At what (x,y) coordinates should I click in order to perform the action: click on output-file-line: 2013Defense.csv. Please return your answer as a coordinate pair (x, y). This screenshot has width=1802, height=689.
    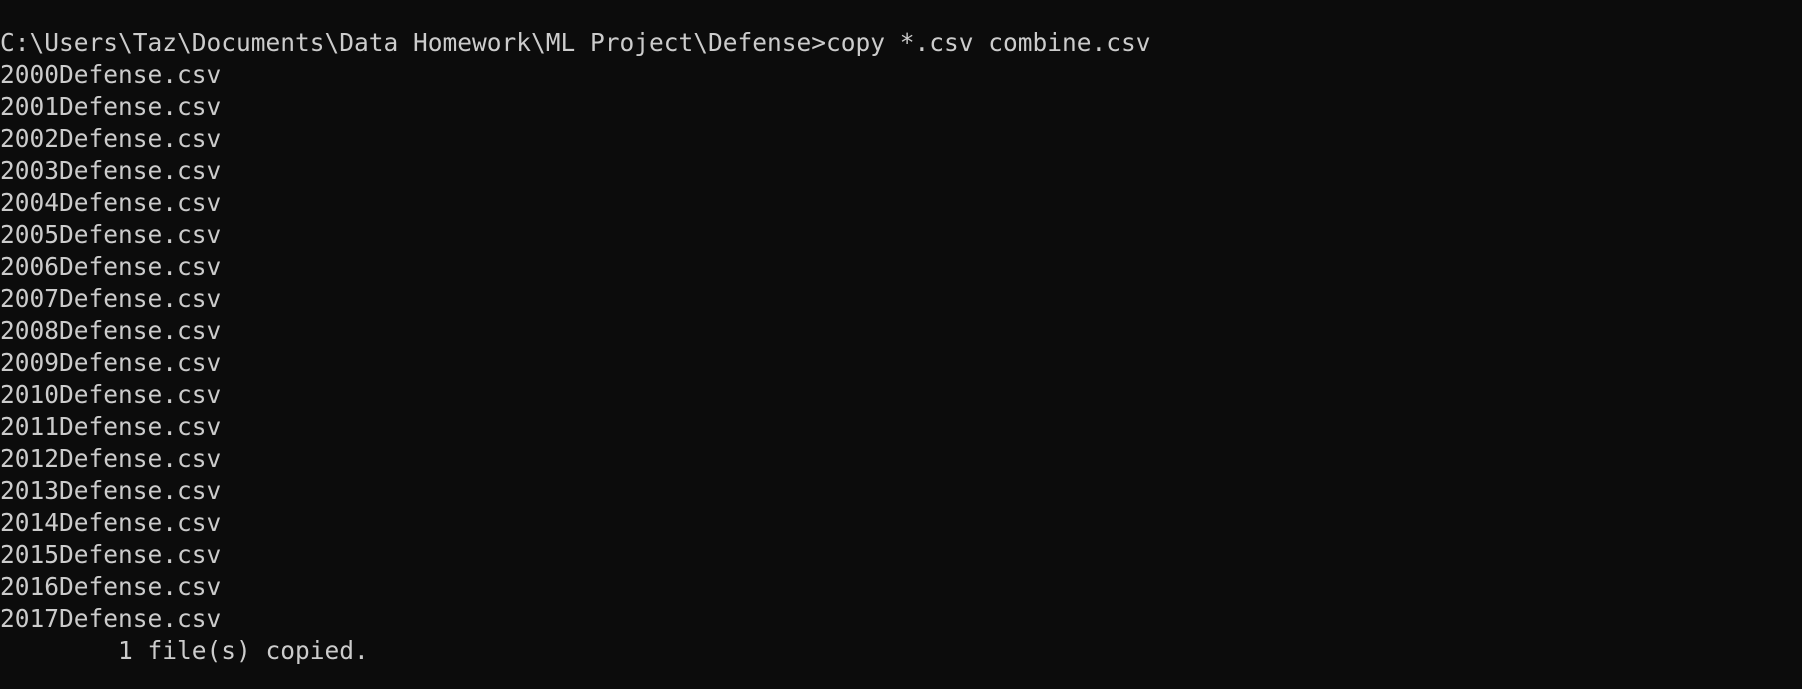
    Looking at the image, I should click on (111, 490).